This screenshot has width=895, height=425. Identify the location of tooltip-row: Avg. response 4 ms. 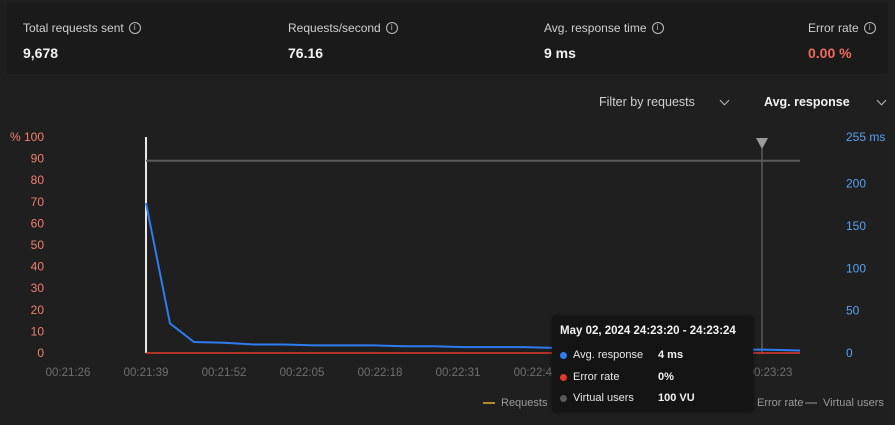
(621, 355).